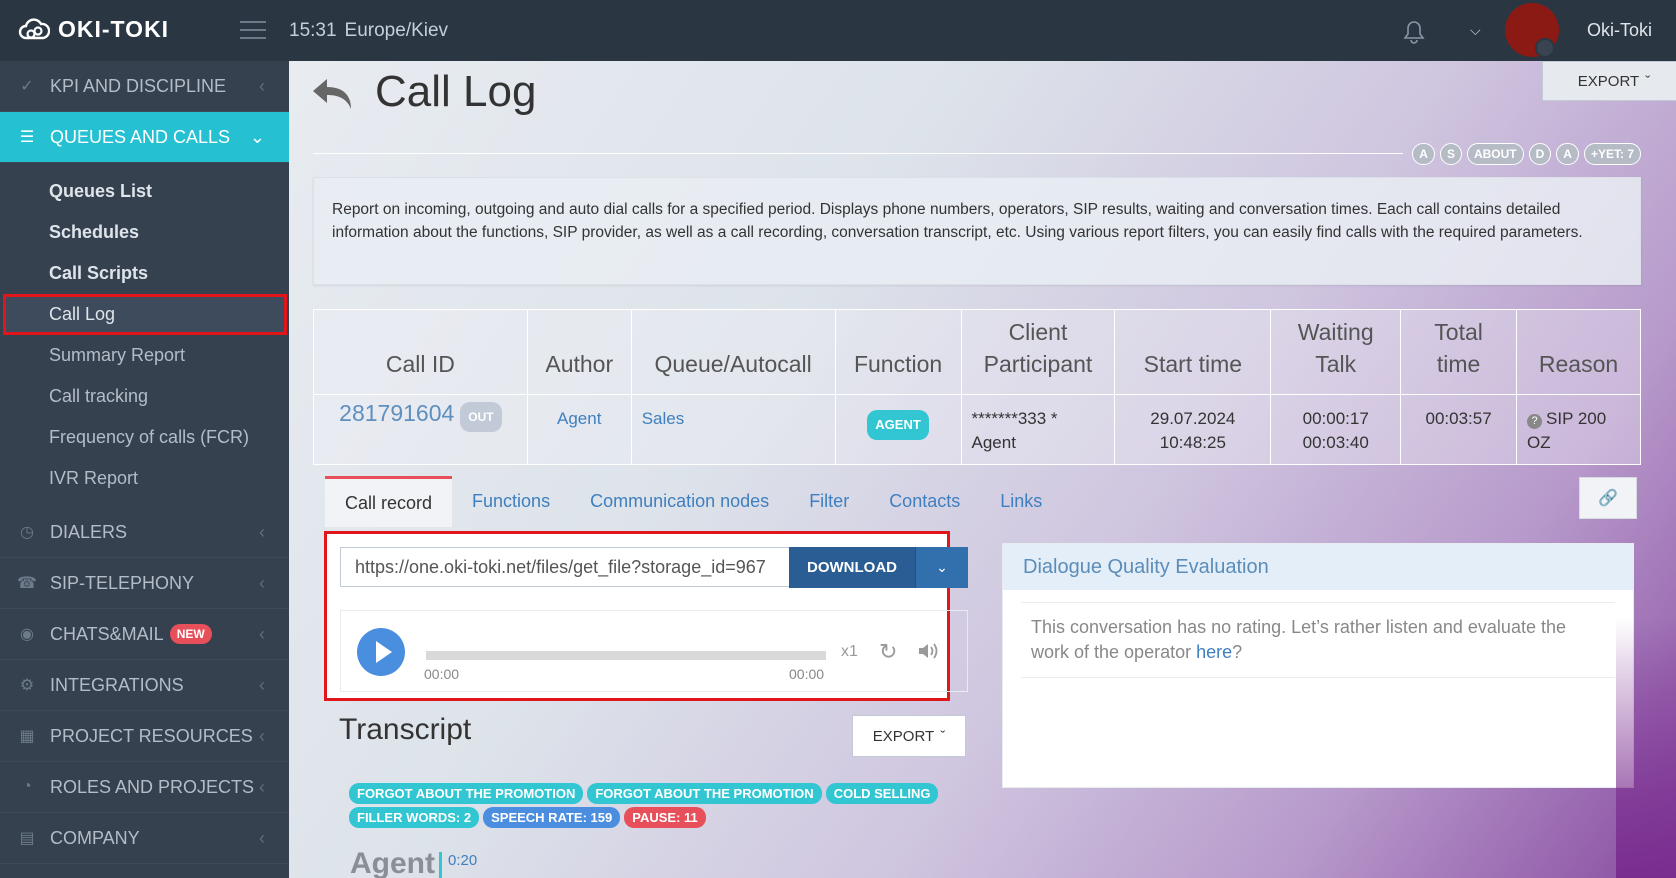 The width and height of the screenshot is (1676, 878). I want to click on column-header: Total time, so click(1459, 352).